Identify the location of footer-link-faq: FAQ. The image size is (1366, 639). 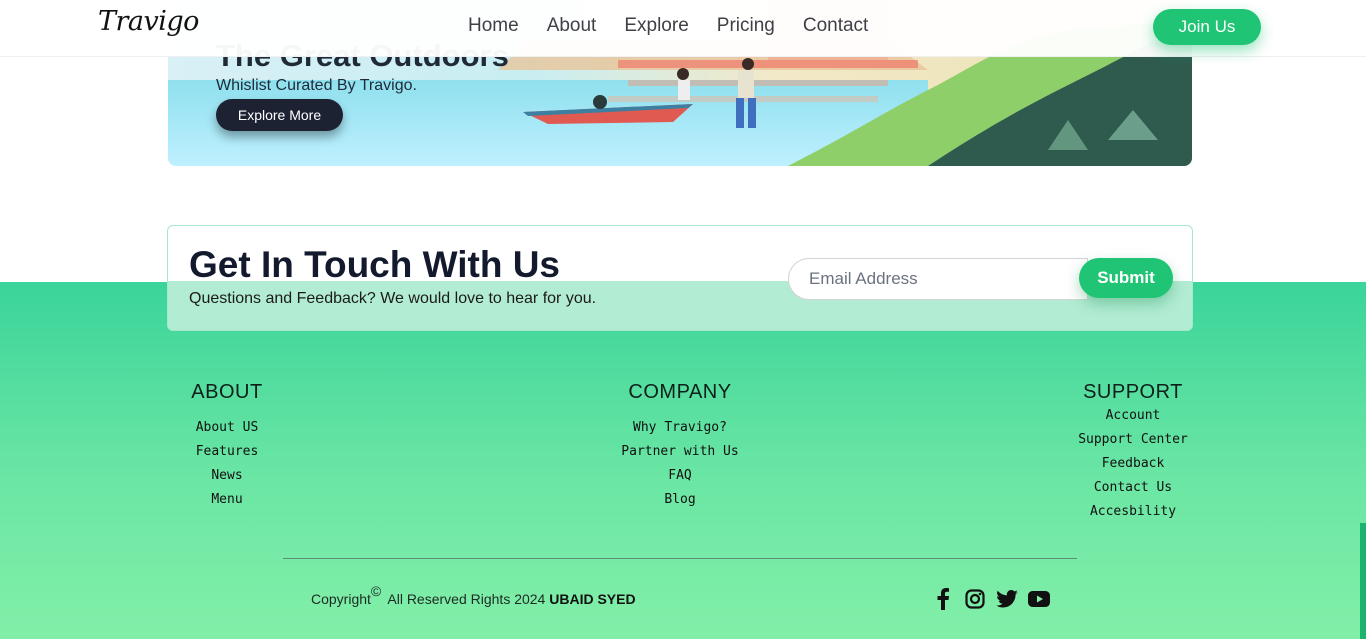
(680, 476).